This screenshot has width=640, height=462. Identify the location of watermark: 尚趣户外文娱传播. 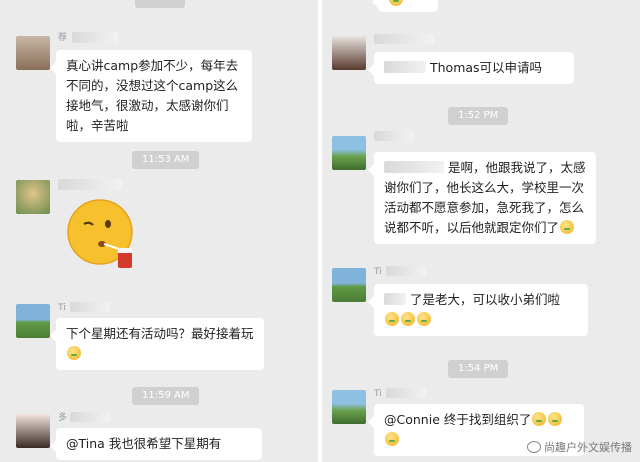
(579, 448).